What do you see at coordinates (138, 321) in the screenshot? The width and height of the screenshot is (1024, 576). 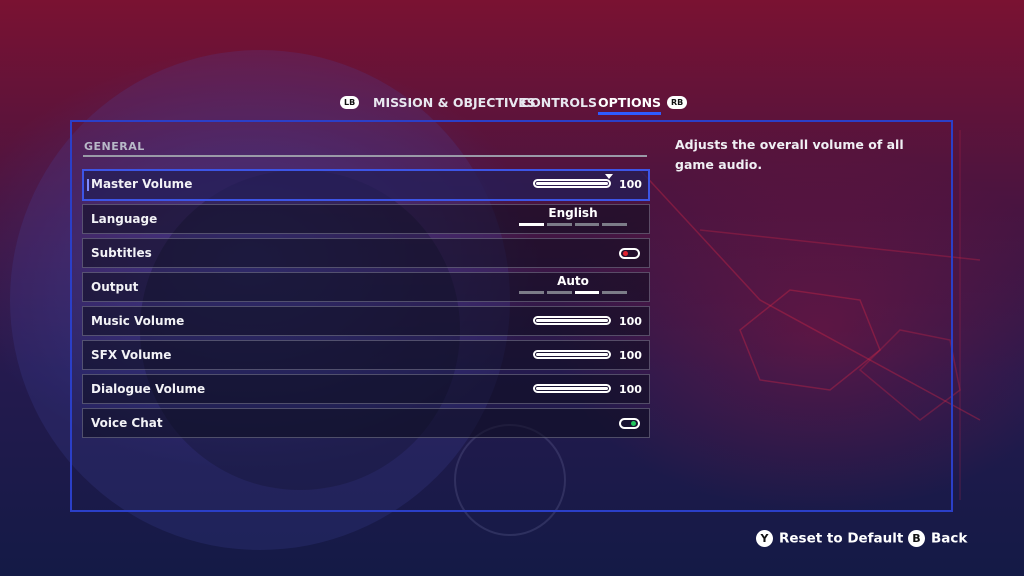 I see `setting-label: Music Volume` at bounding box center [138, 321].